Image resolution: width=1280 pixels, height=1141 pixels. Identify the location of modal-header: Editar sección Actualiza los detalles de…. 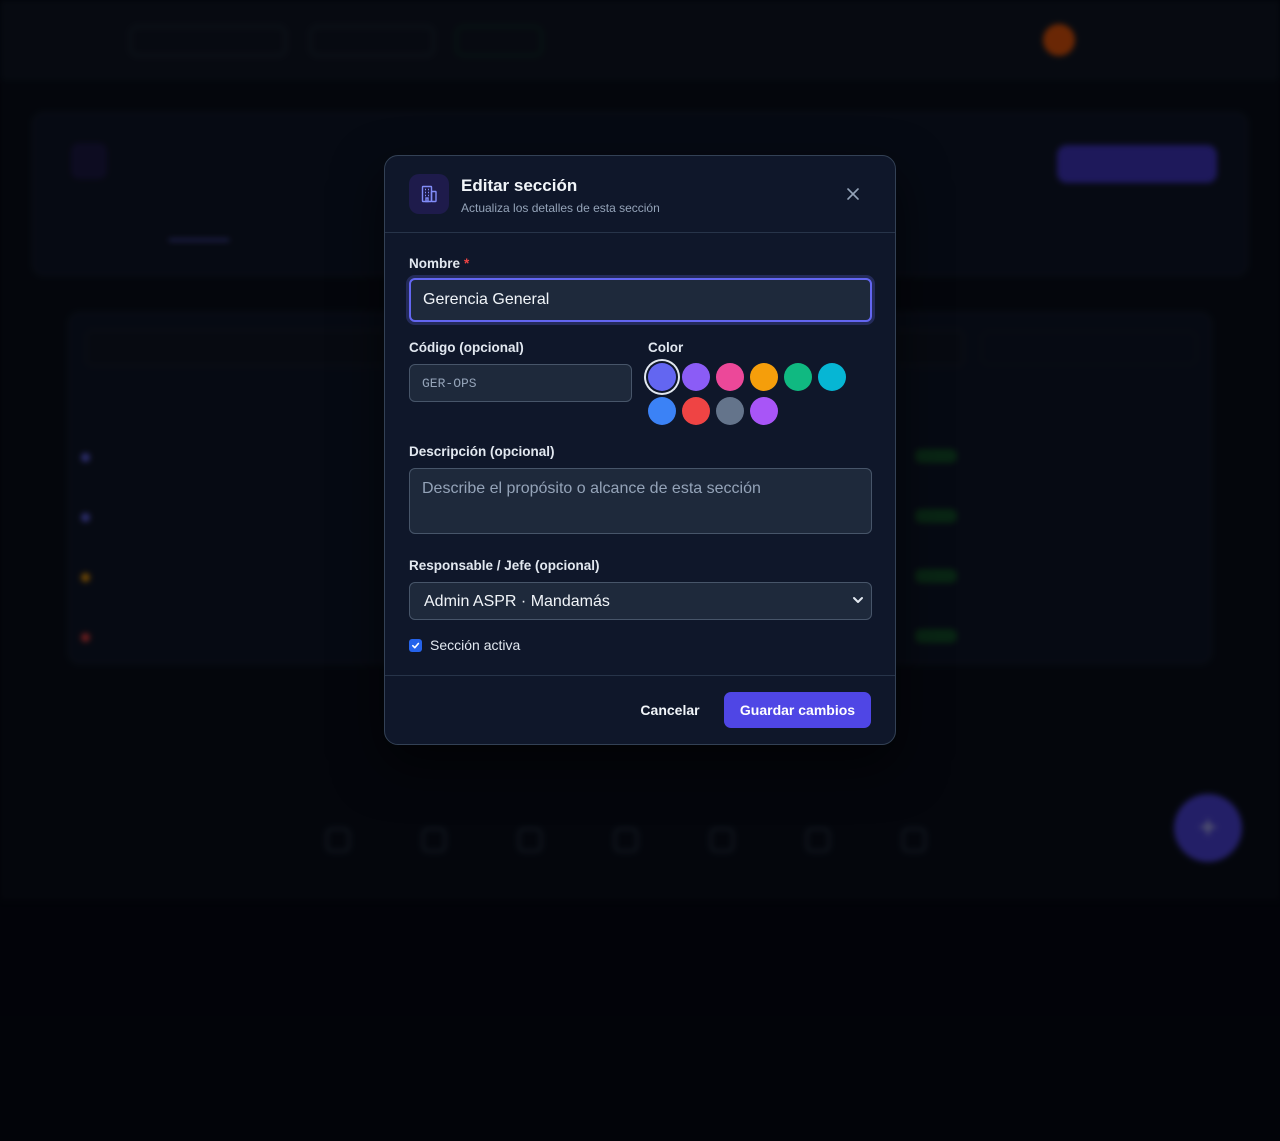
(640, 194).